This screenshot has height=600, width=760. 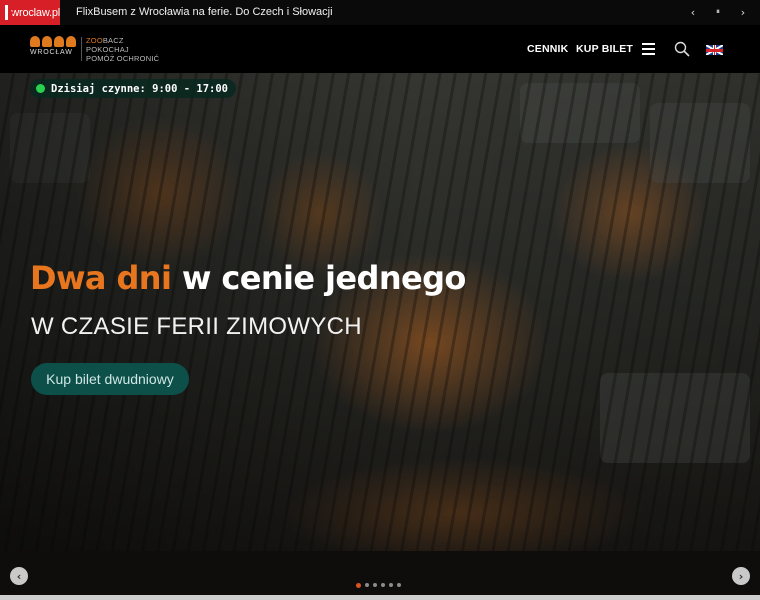 What do you see at coordinates (123, 58) in the screenshot?
I see `tagline-line-3: POMÓŻ OCHRONIĆ` at bounding box center [123, 58].